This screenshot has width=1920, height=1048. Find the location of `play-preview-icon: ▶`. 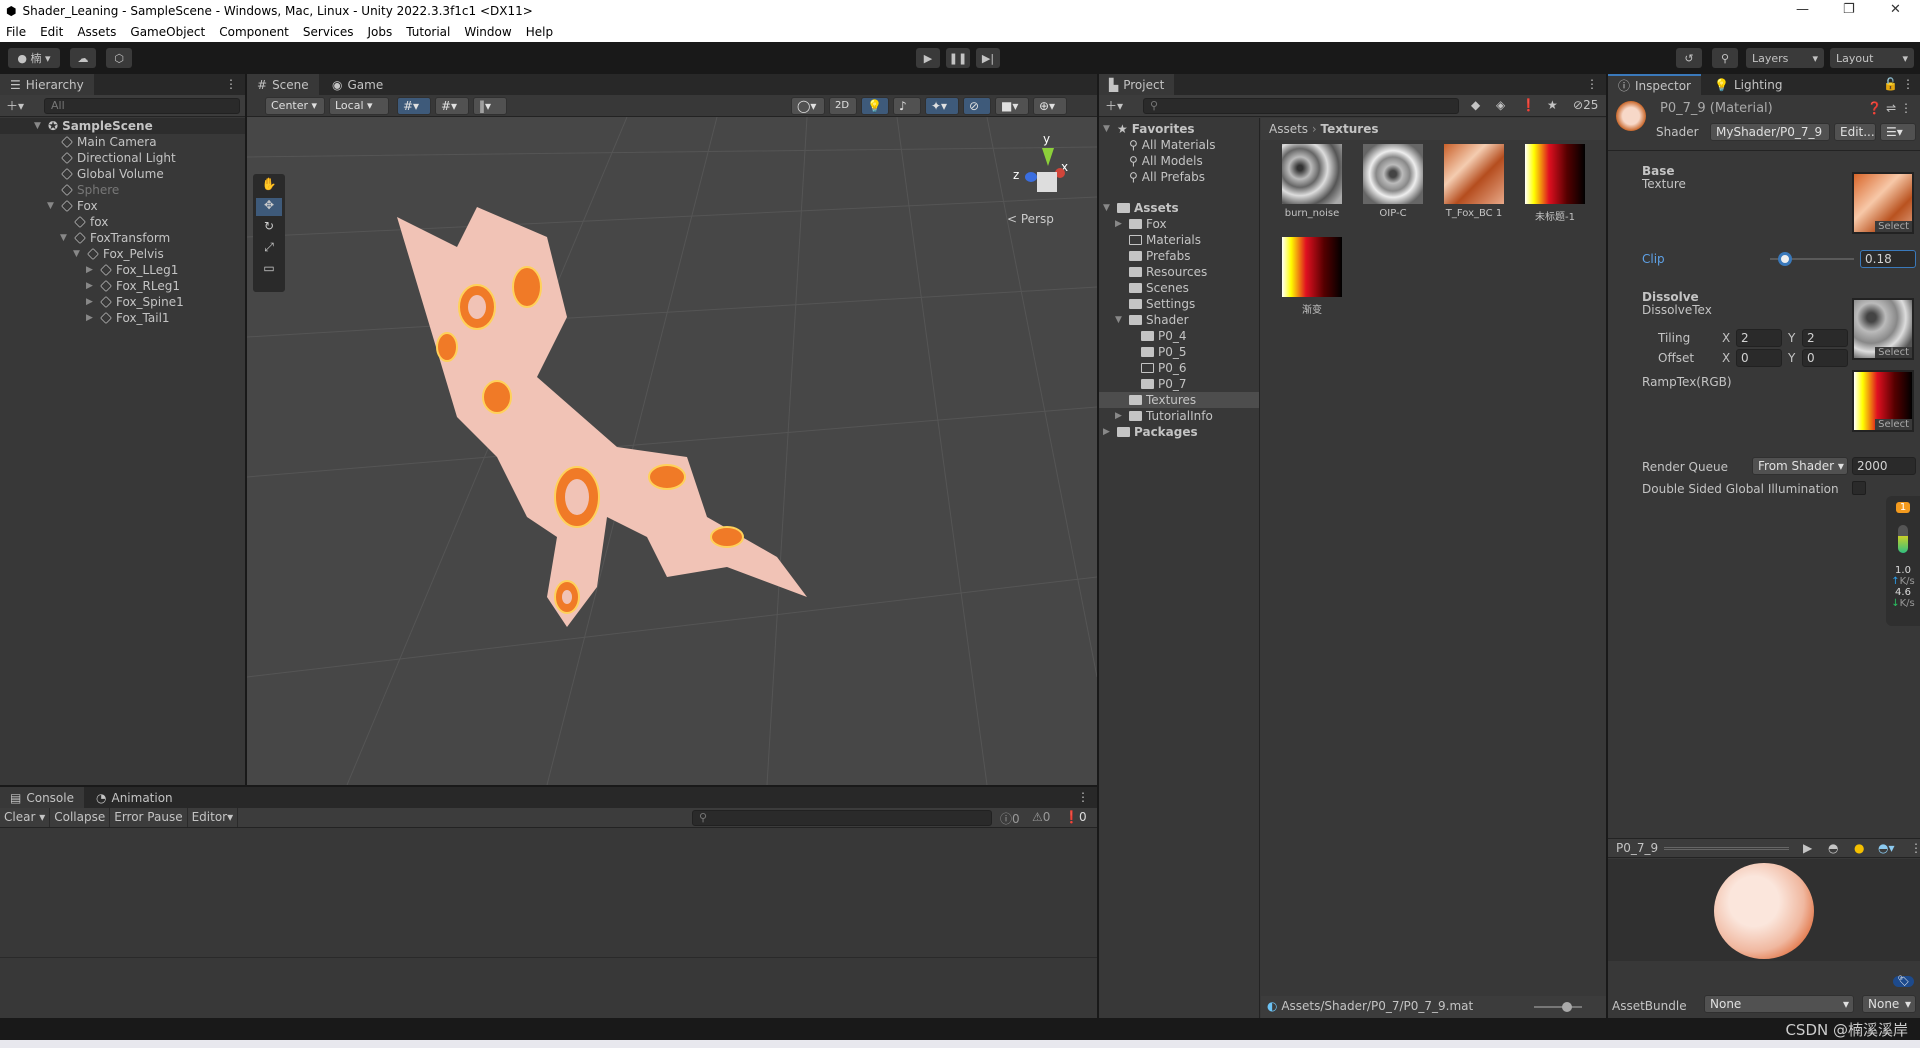

play-preview-icon: ▶ is located at coordinates (1807, 848).